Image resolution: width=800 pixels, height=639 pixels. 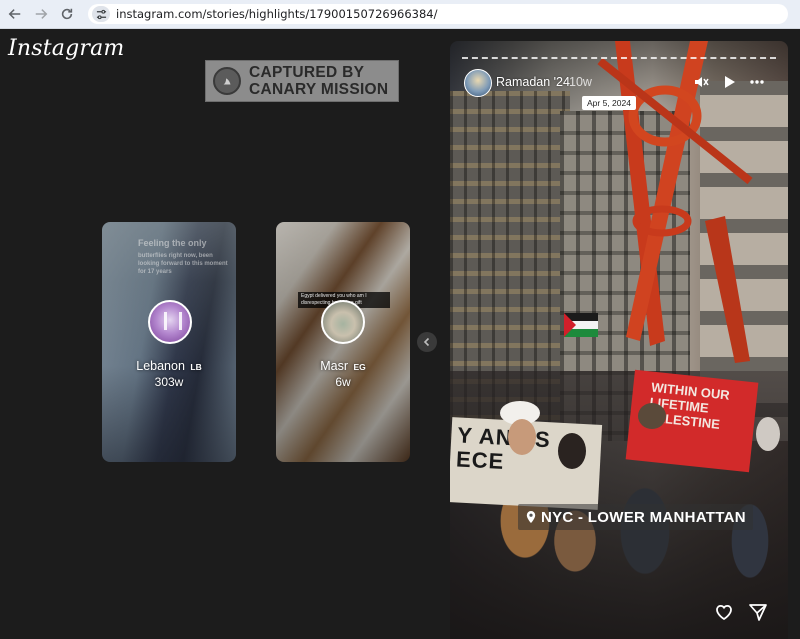 I want to click on highlight-title: Lebanon LB, so click(x=169, y=366).